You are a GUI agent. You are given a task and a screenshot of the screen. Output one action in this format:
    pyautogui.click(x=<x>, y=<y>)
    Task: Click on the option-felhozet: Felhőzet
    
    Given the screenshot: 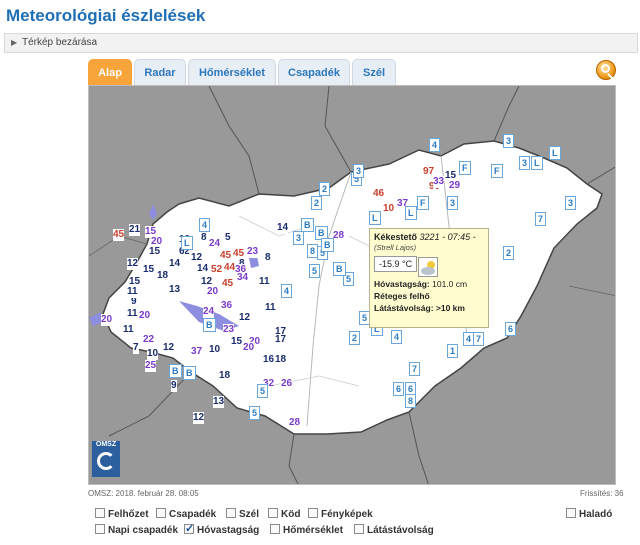 What is the action you would take?
    pyautogui.click(x=122, y=514)
    